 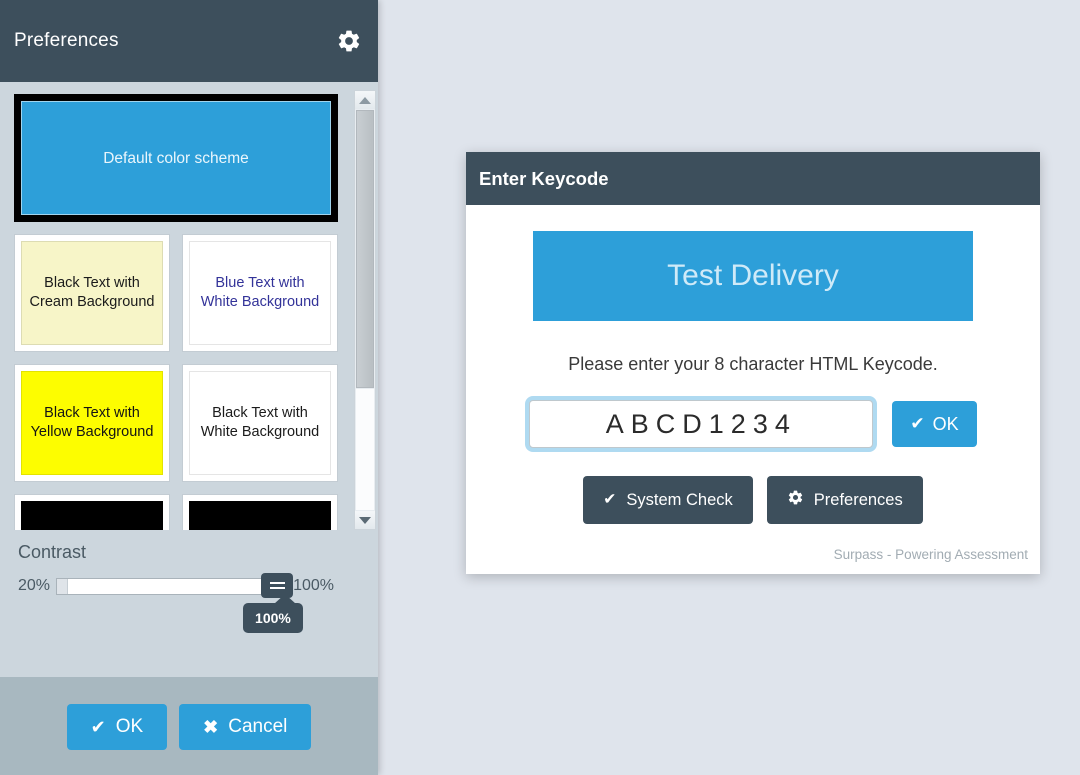 I want to click on preferences-button: Preferences, so click(x=844, y=500).